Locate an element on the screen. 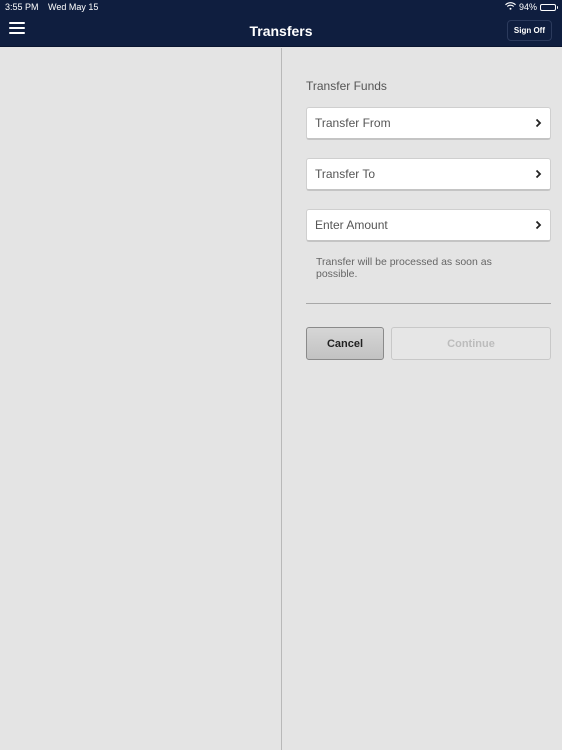 This screenshot has height=750, width=562. transfer-to-label: Transfer To is located at coordinates (345, 174).